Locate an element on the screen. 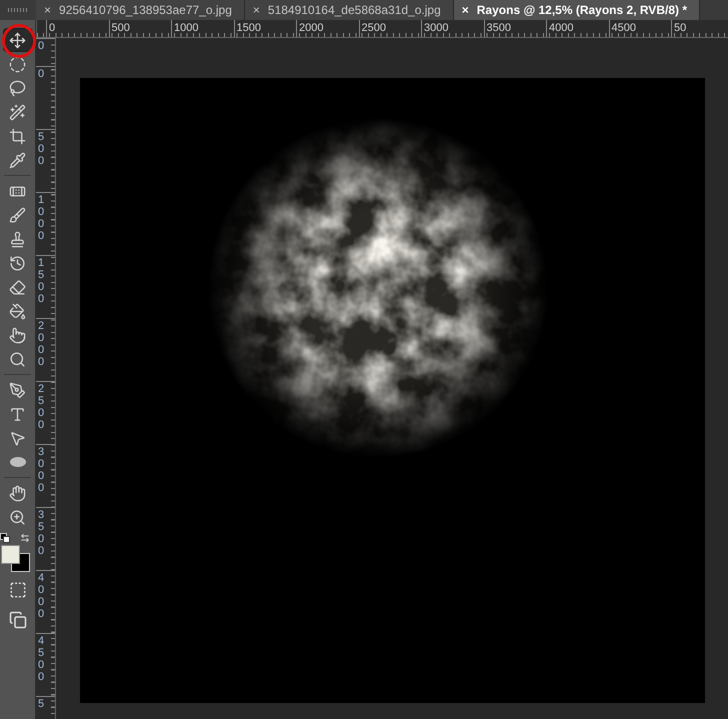 This screenshot has height=719, width=728. ruler-label: 5 is located at coordinates (42, 704).